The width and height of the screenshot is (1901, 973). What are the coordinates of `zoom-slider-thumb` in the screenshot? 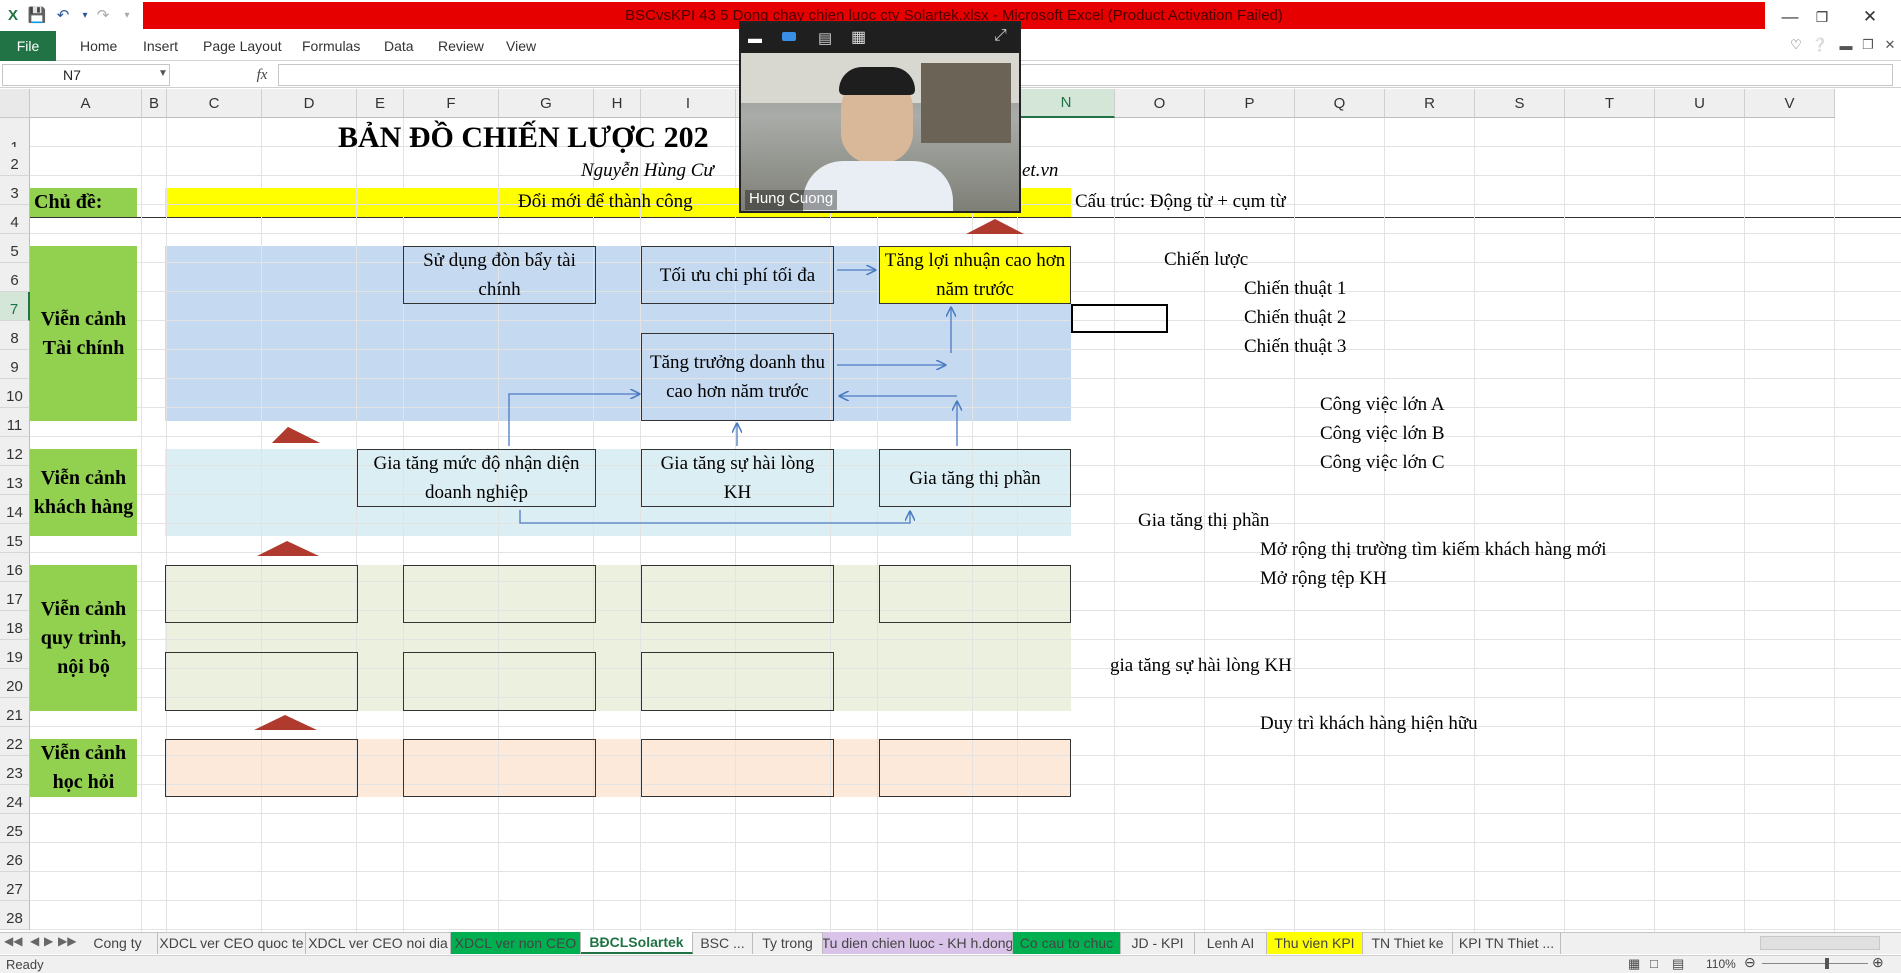 It's located at (1827, 963).